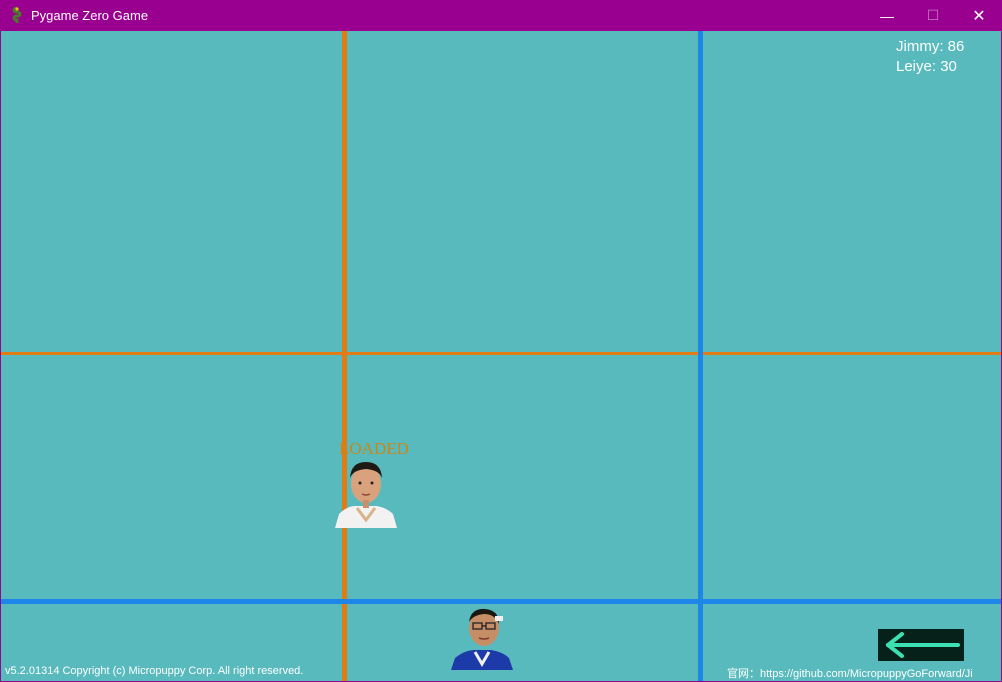  I want to click on minimize-button: —, so click(887, 15).